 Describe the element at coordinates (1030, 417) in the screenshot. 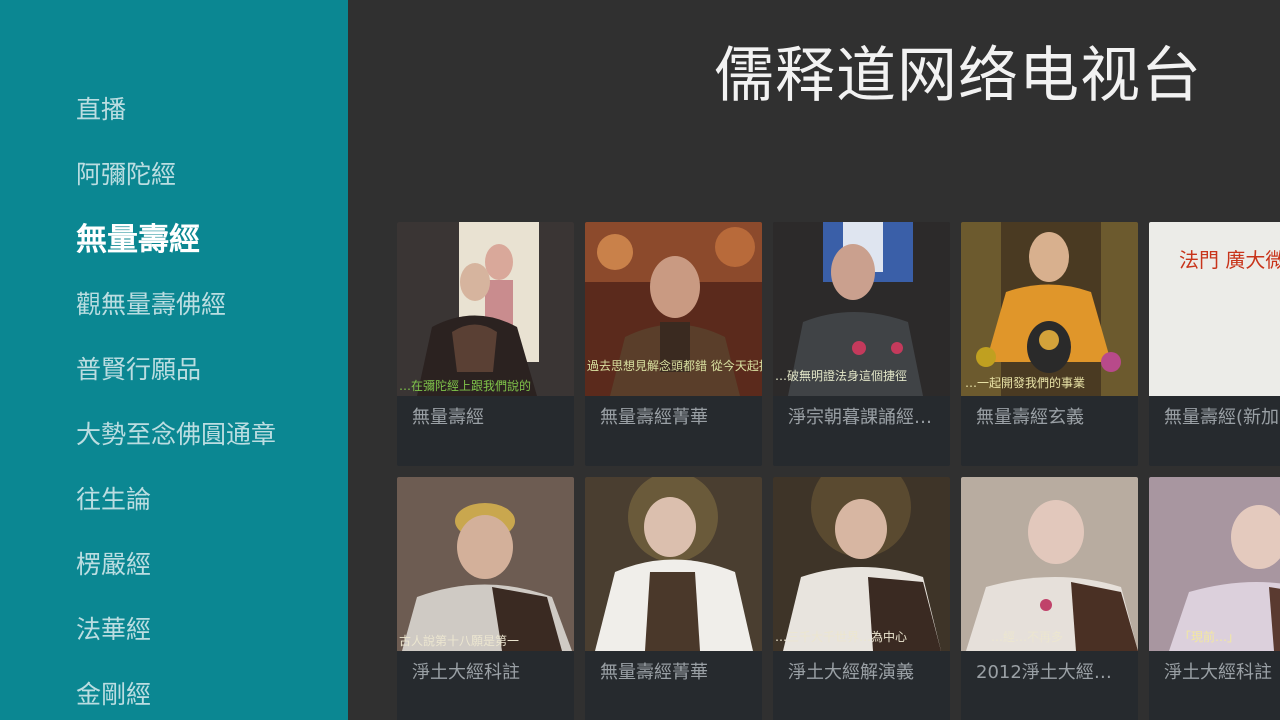

I see `video-title: 無量壽經玄義` at that location.